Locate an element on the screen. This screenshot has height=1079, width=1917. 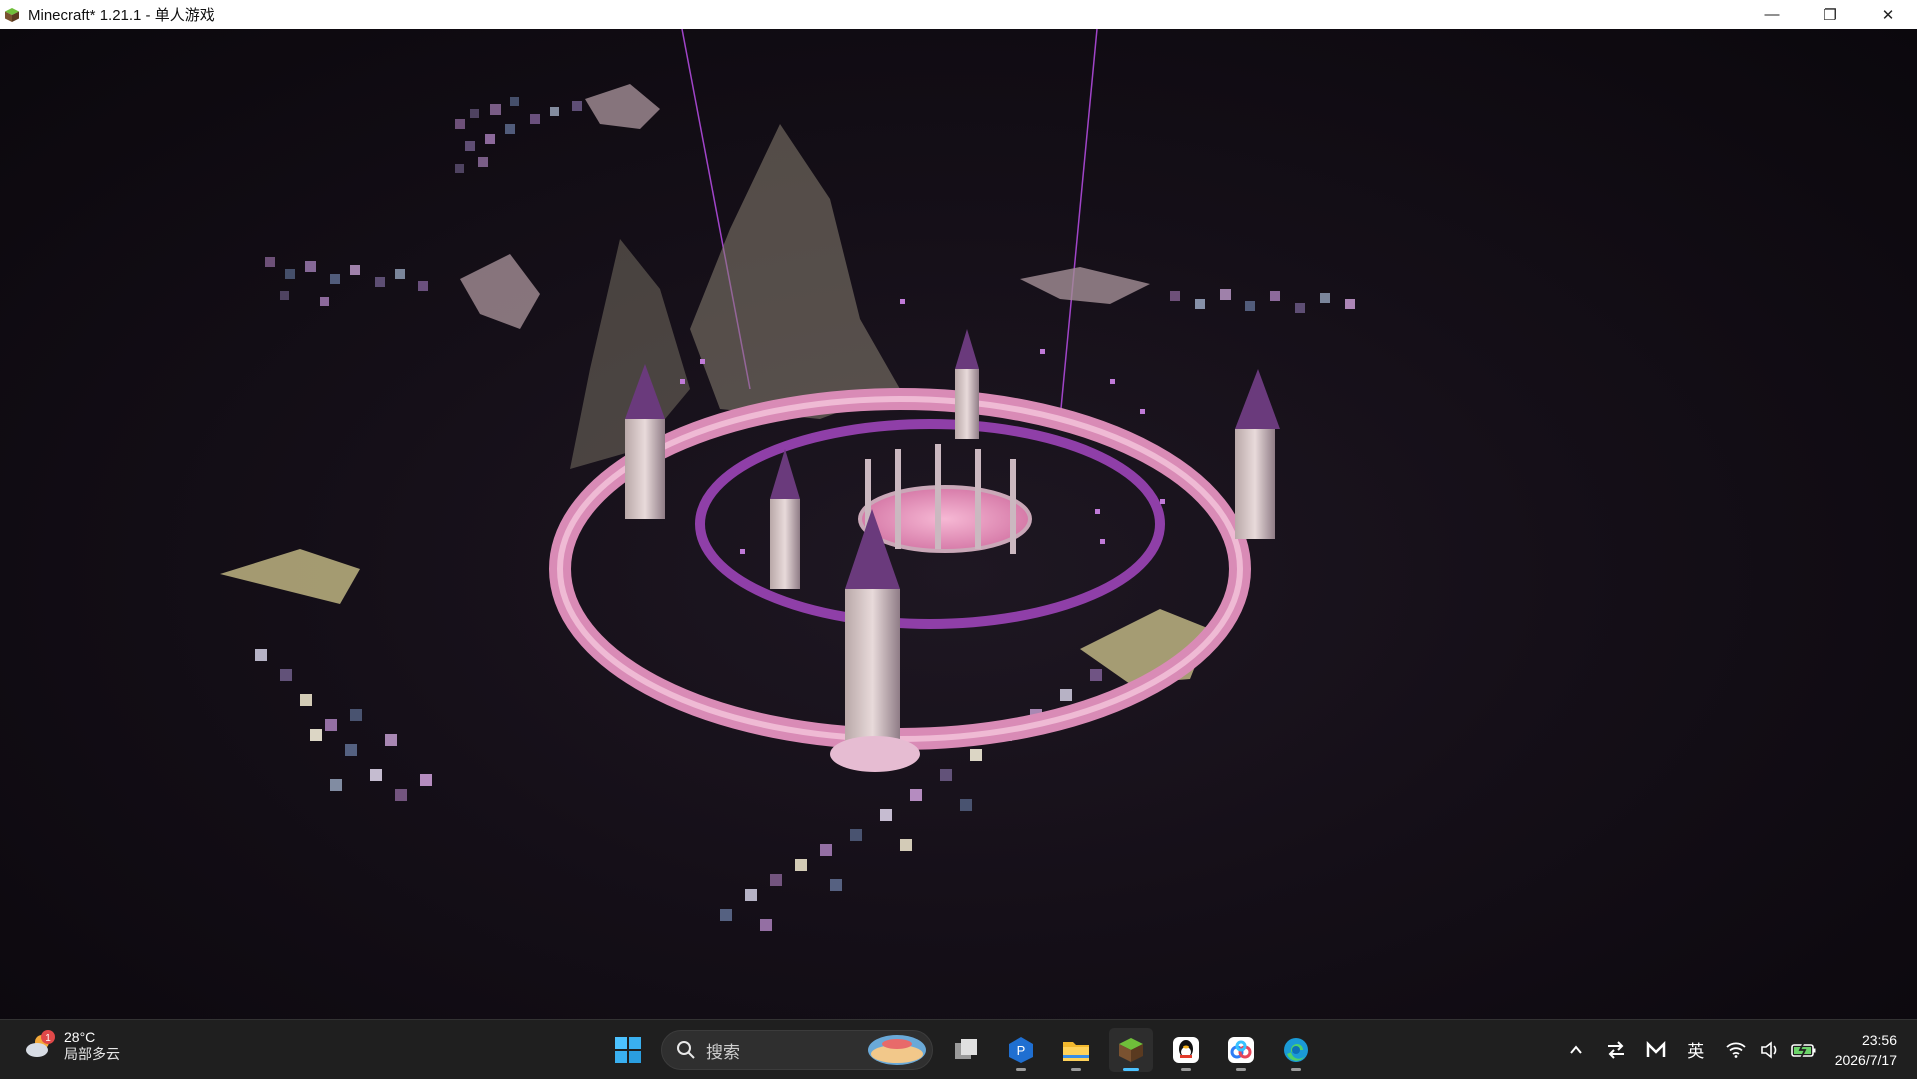
folder-icon is located at coordinates (1076, 1051).